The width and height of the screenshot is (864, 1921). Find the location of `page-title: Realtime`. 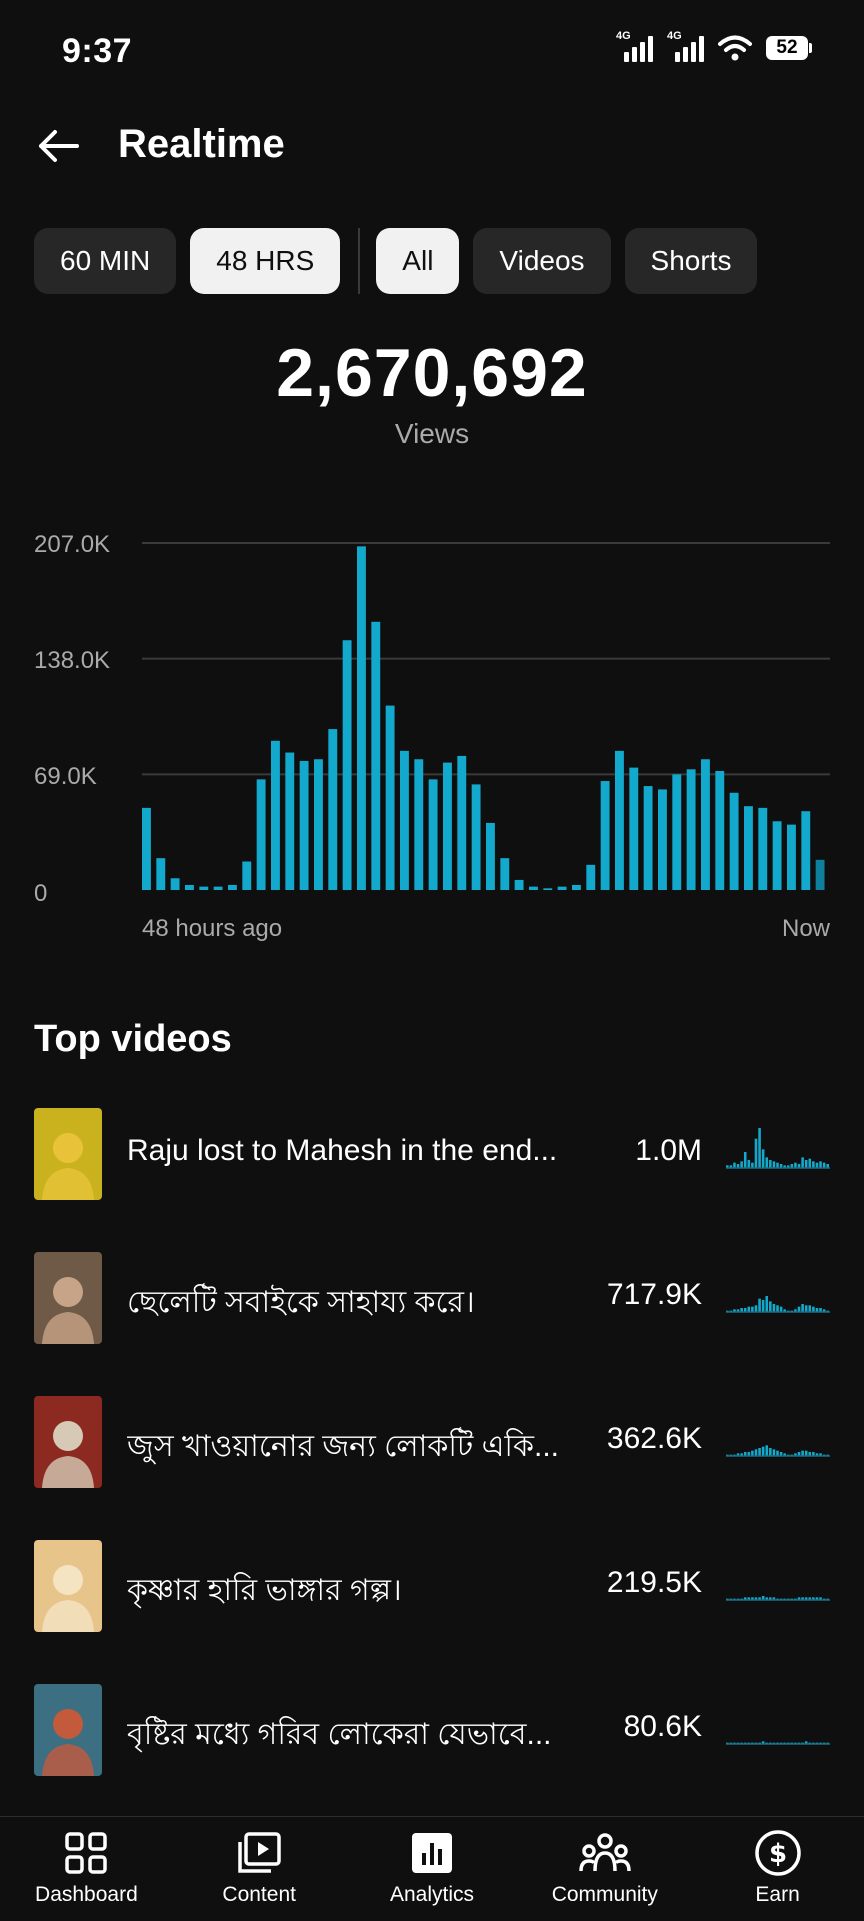

page-title: Realtime is located at coordinates (201, 144).